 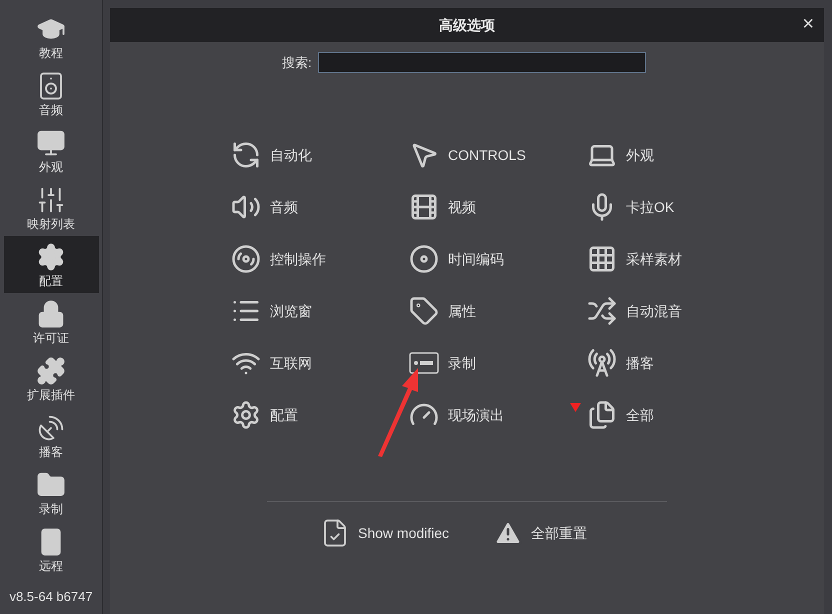 What do you see at coordinates (51, 435) in the screenshot?
I see `sidebar-item: 播客` at bounding box center [51, 435].